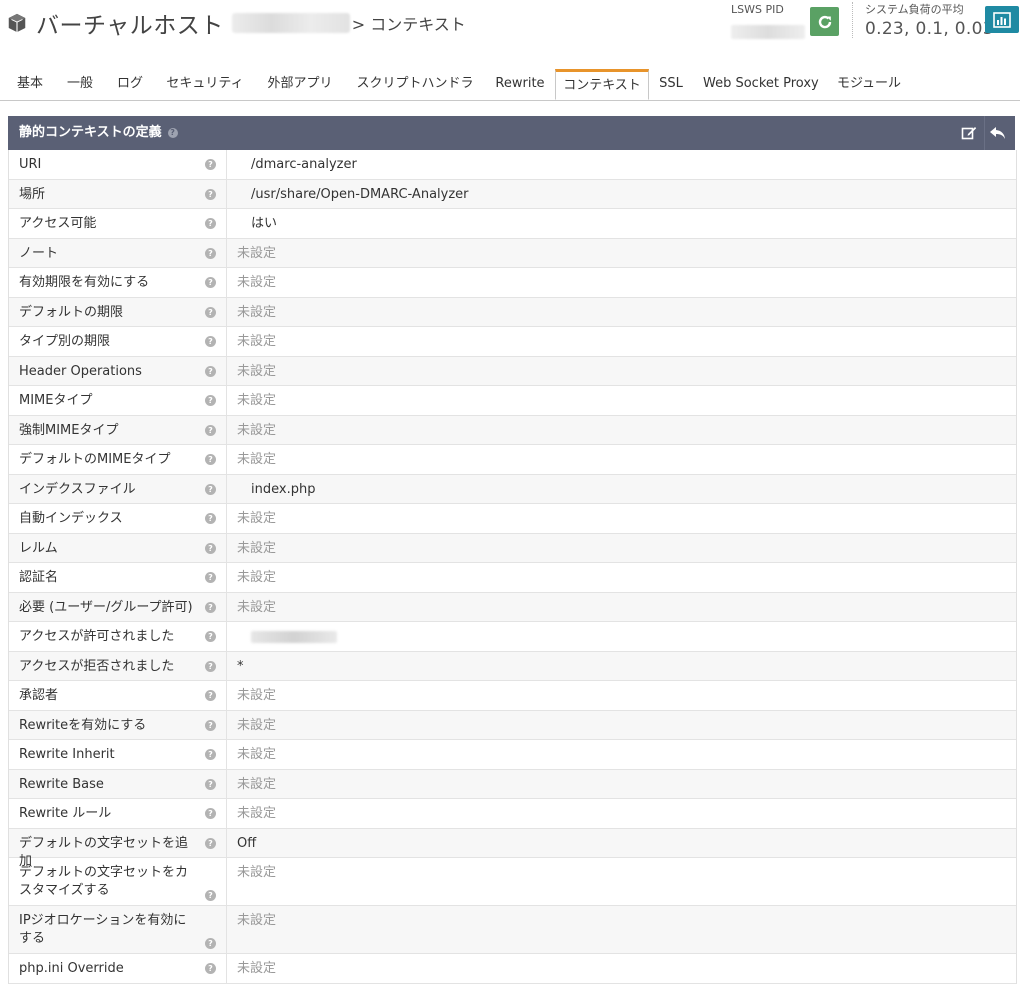  Describe the element at coordinates (130, 84) in the screenshot. I see `tab-log: ログ` at that location.